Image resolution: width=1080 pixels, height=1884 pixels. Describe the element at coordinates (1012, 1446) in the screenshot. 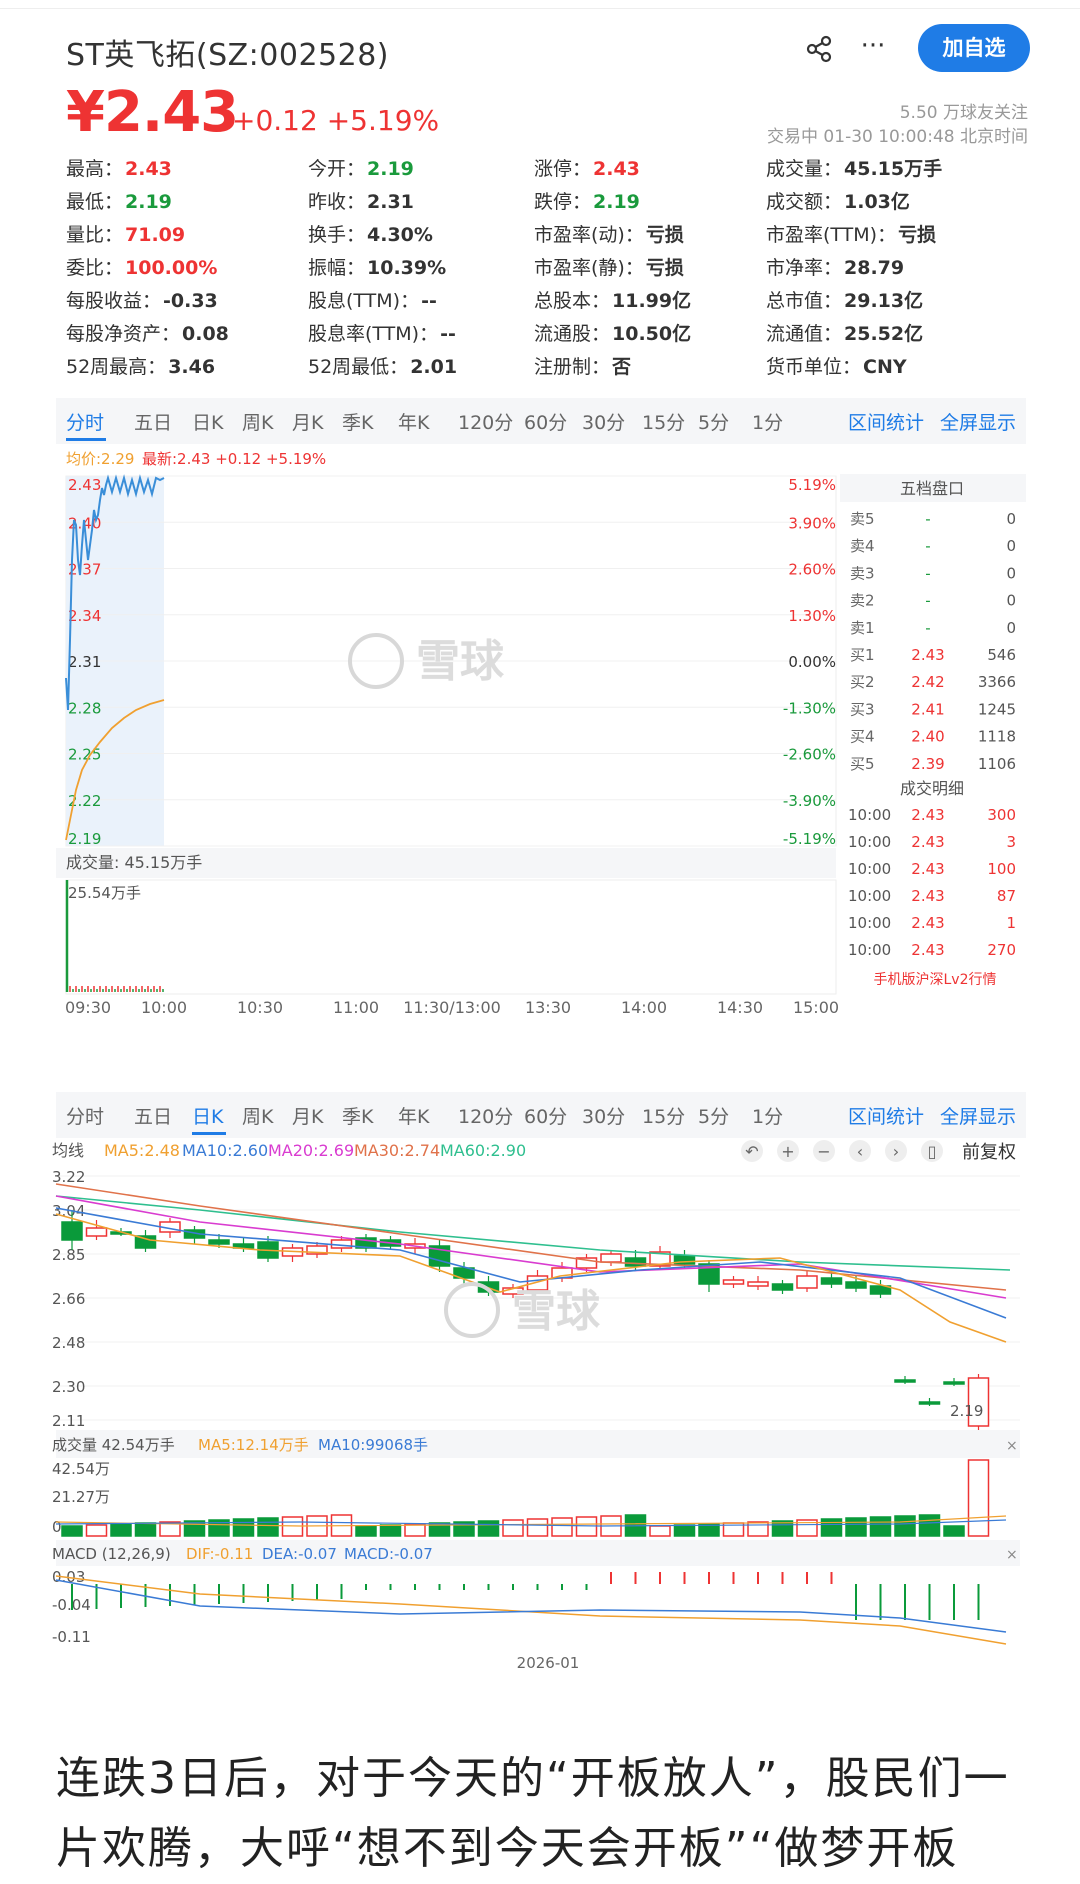

I see `close-volume-icon: ×` at that location.